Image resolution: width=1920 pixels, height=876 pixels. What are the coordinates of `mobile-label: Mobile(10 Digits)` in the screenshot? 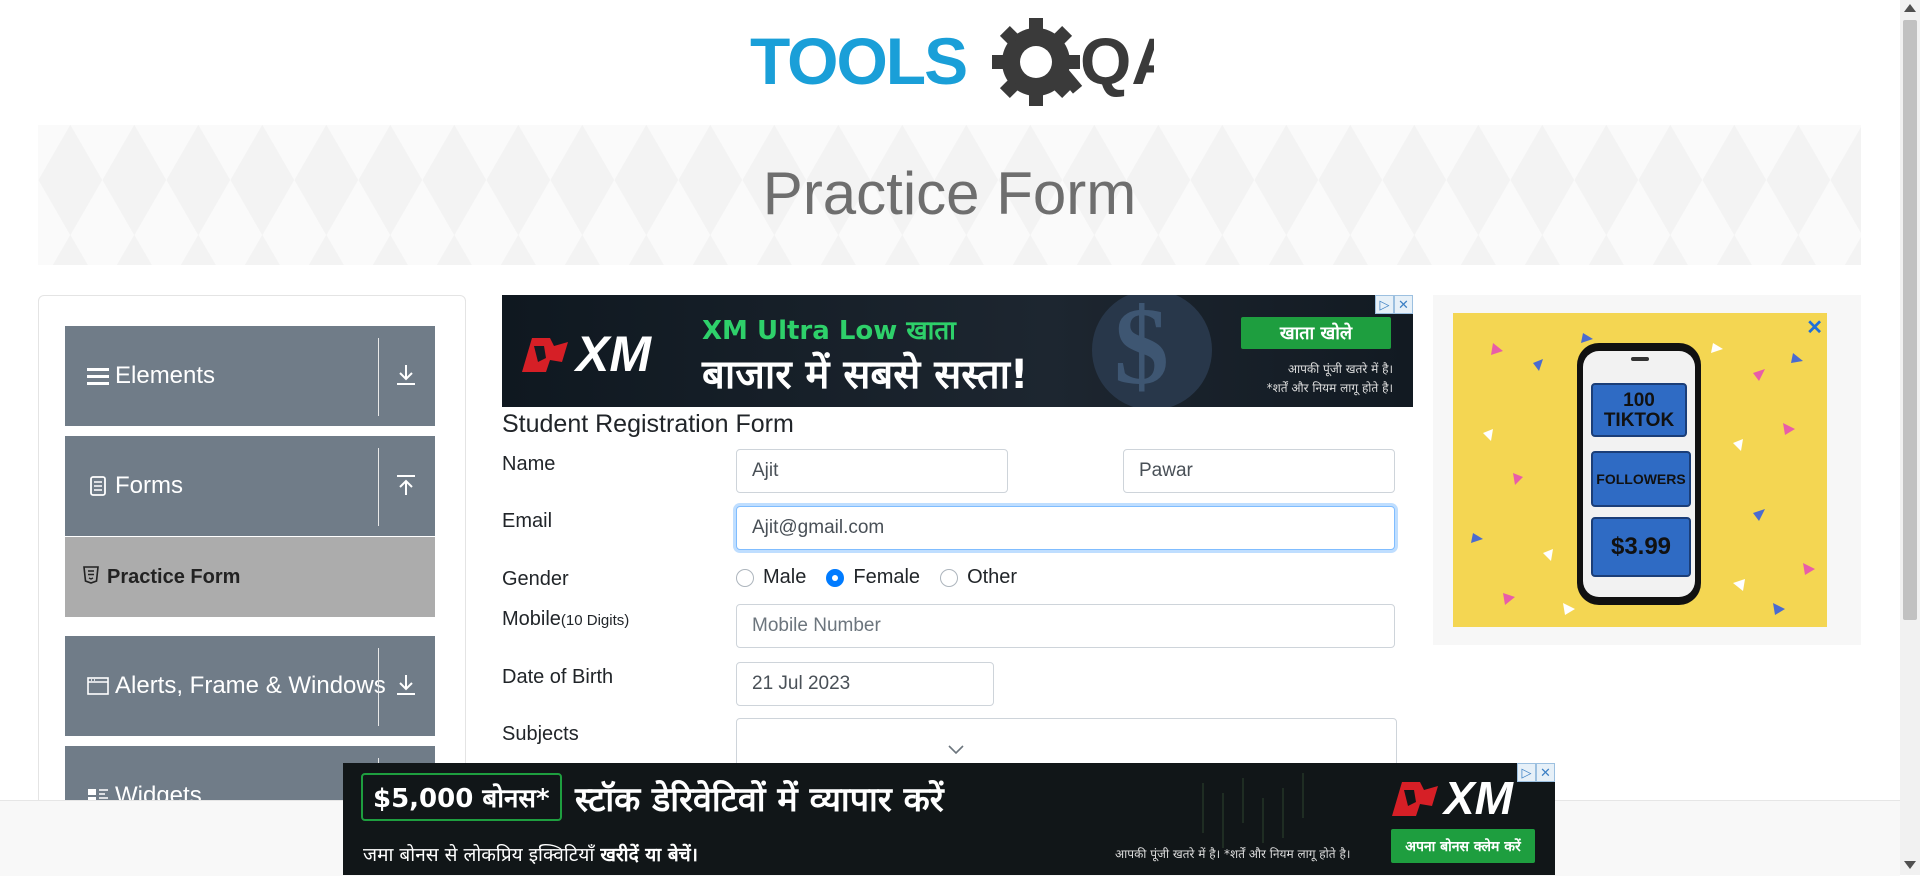 It's located at (565, 619).